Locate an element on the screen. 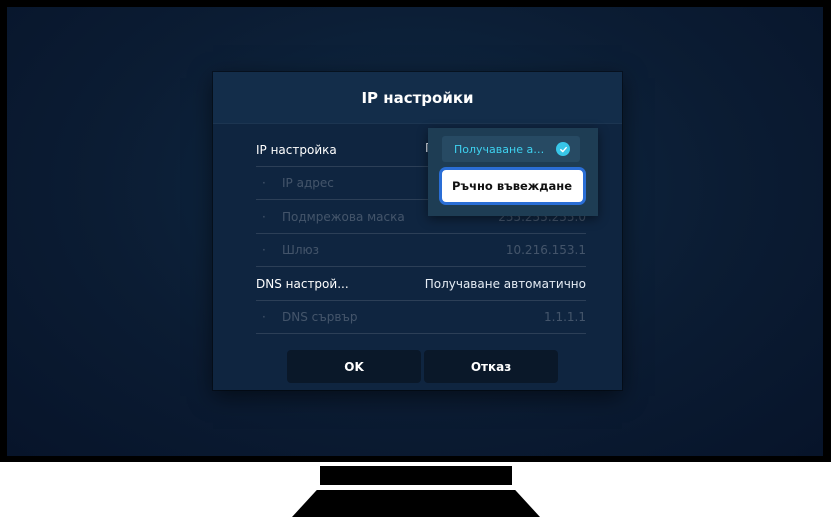  row-label: · DNS сървър is located at coordinates (310, 317).